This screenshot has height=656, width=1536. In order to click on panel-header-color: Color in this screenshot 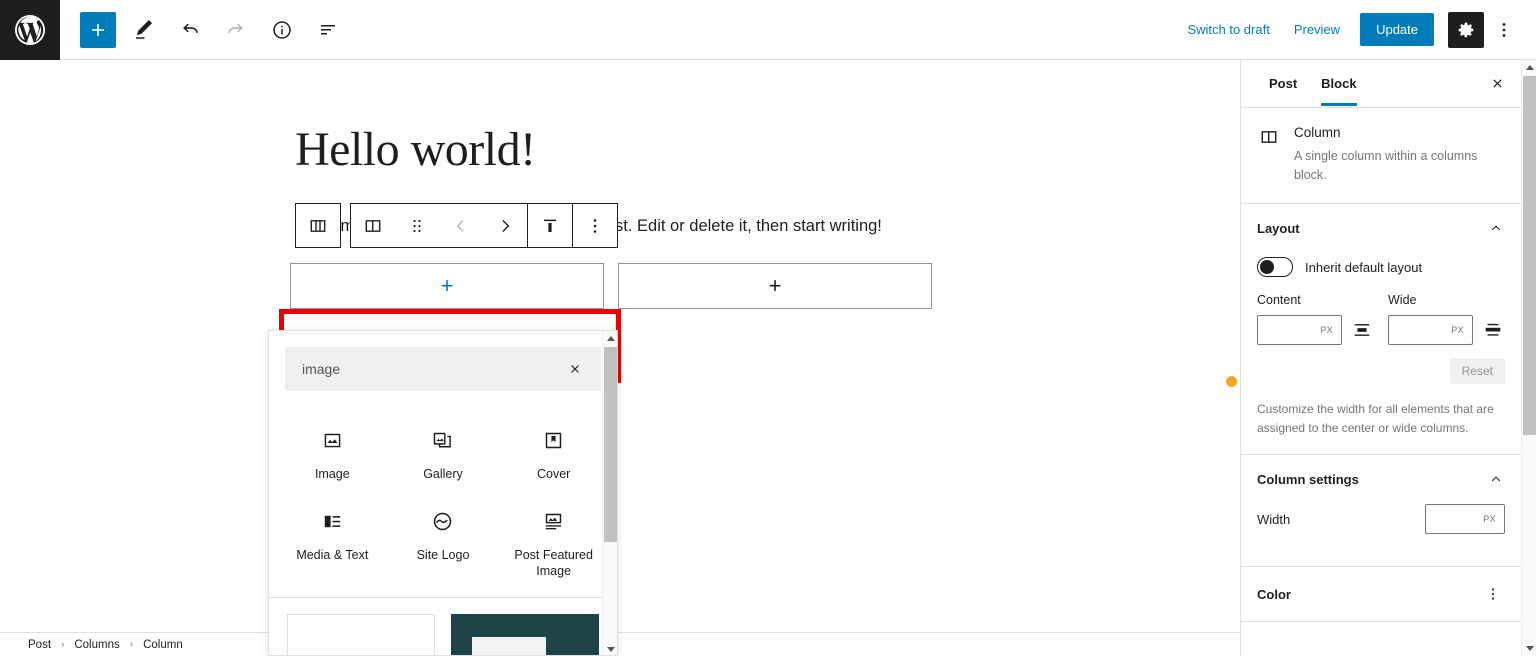, I will do `click(1381, 594)`.